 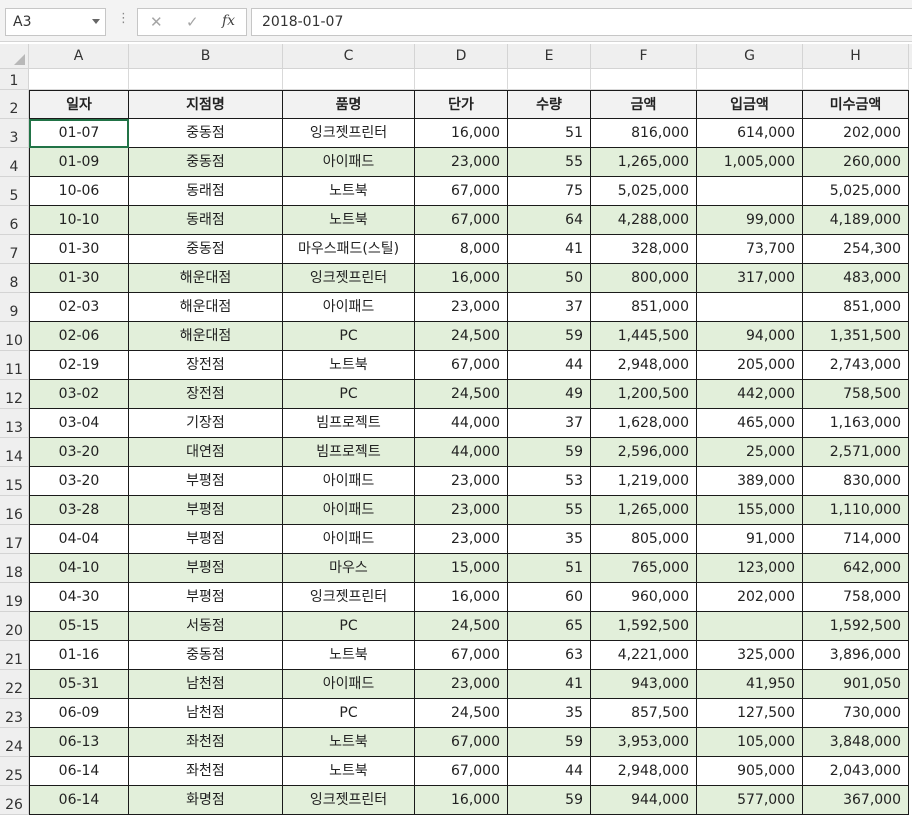 I want to click on cell-deposit: 905,000, so click(x=750, y=771).